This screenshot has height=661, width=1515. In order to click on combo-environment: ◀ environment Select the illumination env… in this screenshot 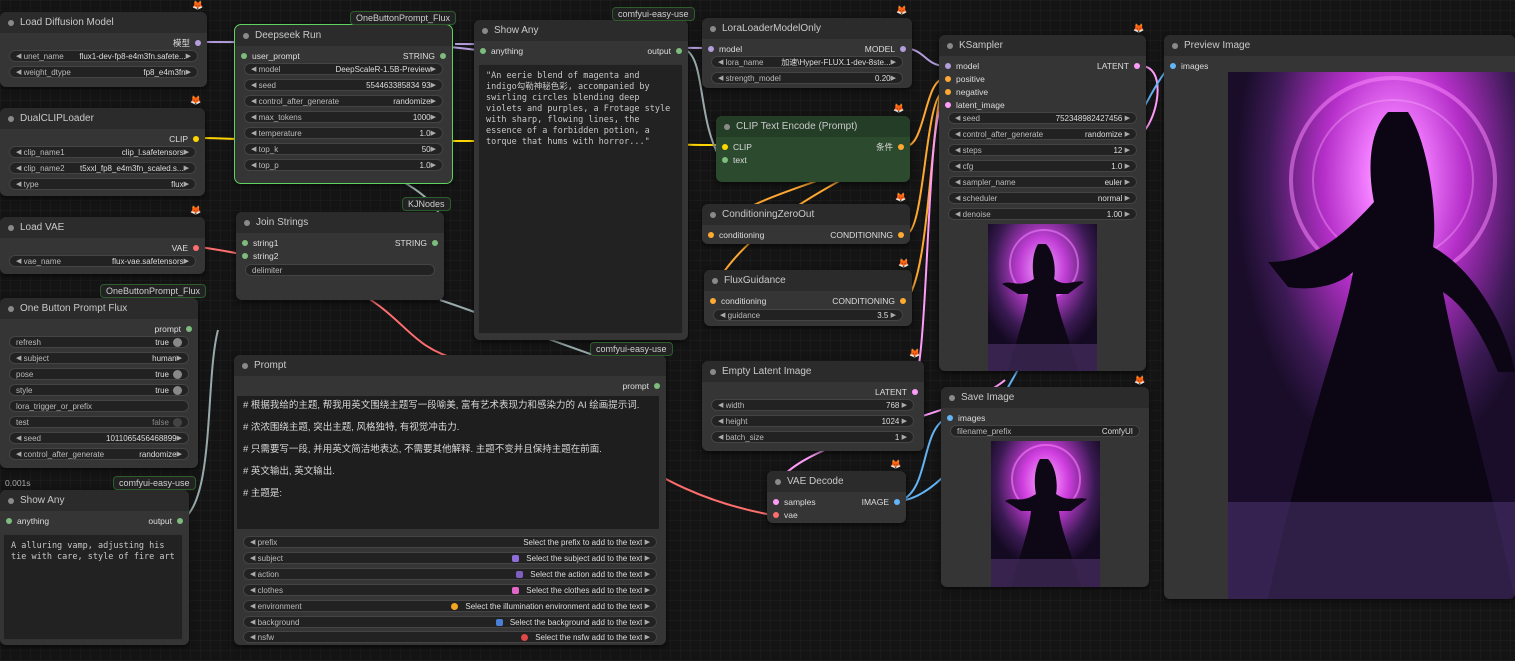, I will do `click(450, 606)`.